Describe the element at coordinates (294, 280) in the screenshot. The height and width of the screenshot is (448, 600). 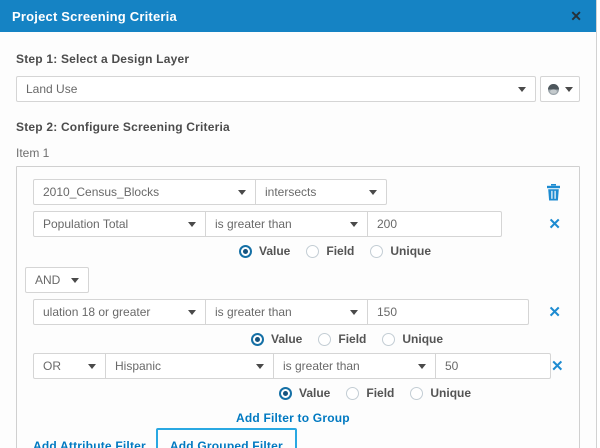
I see `group-logic-row: AND` at that location.